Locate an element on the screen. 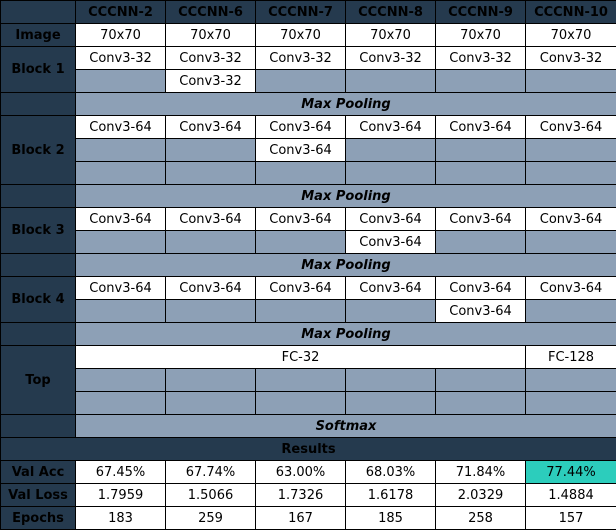 The width and height of the screenshot is (616, 530). best-val-acc-cell: 77.44% is located at coordinates (570, 472).